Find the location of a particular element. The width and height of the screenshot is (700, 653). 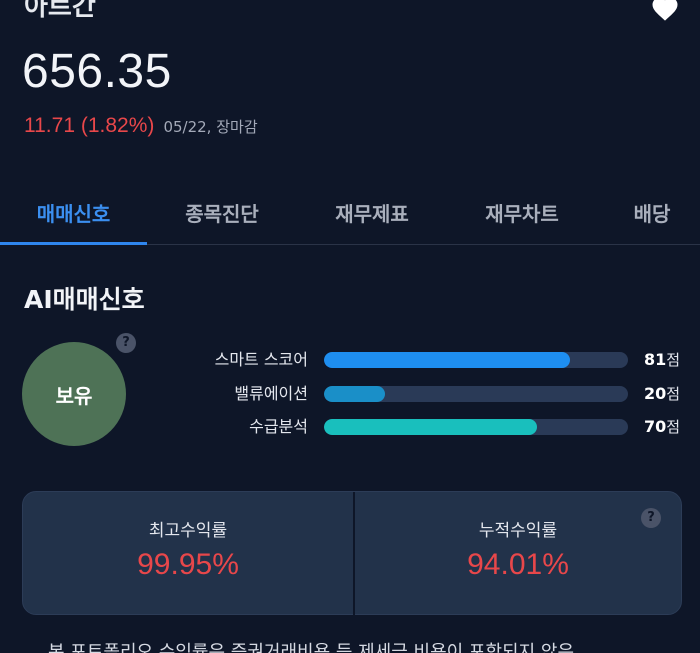

ai-signal-title: AI매매신호 is located at coordinates (84, 299).